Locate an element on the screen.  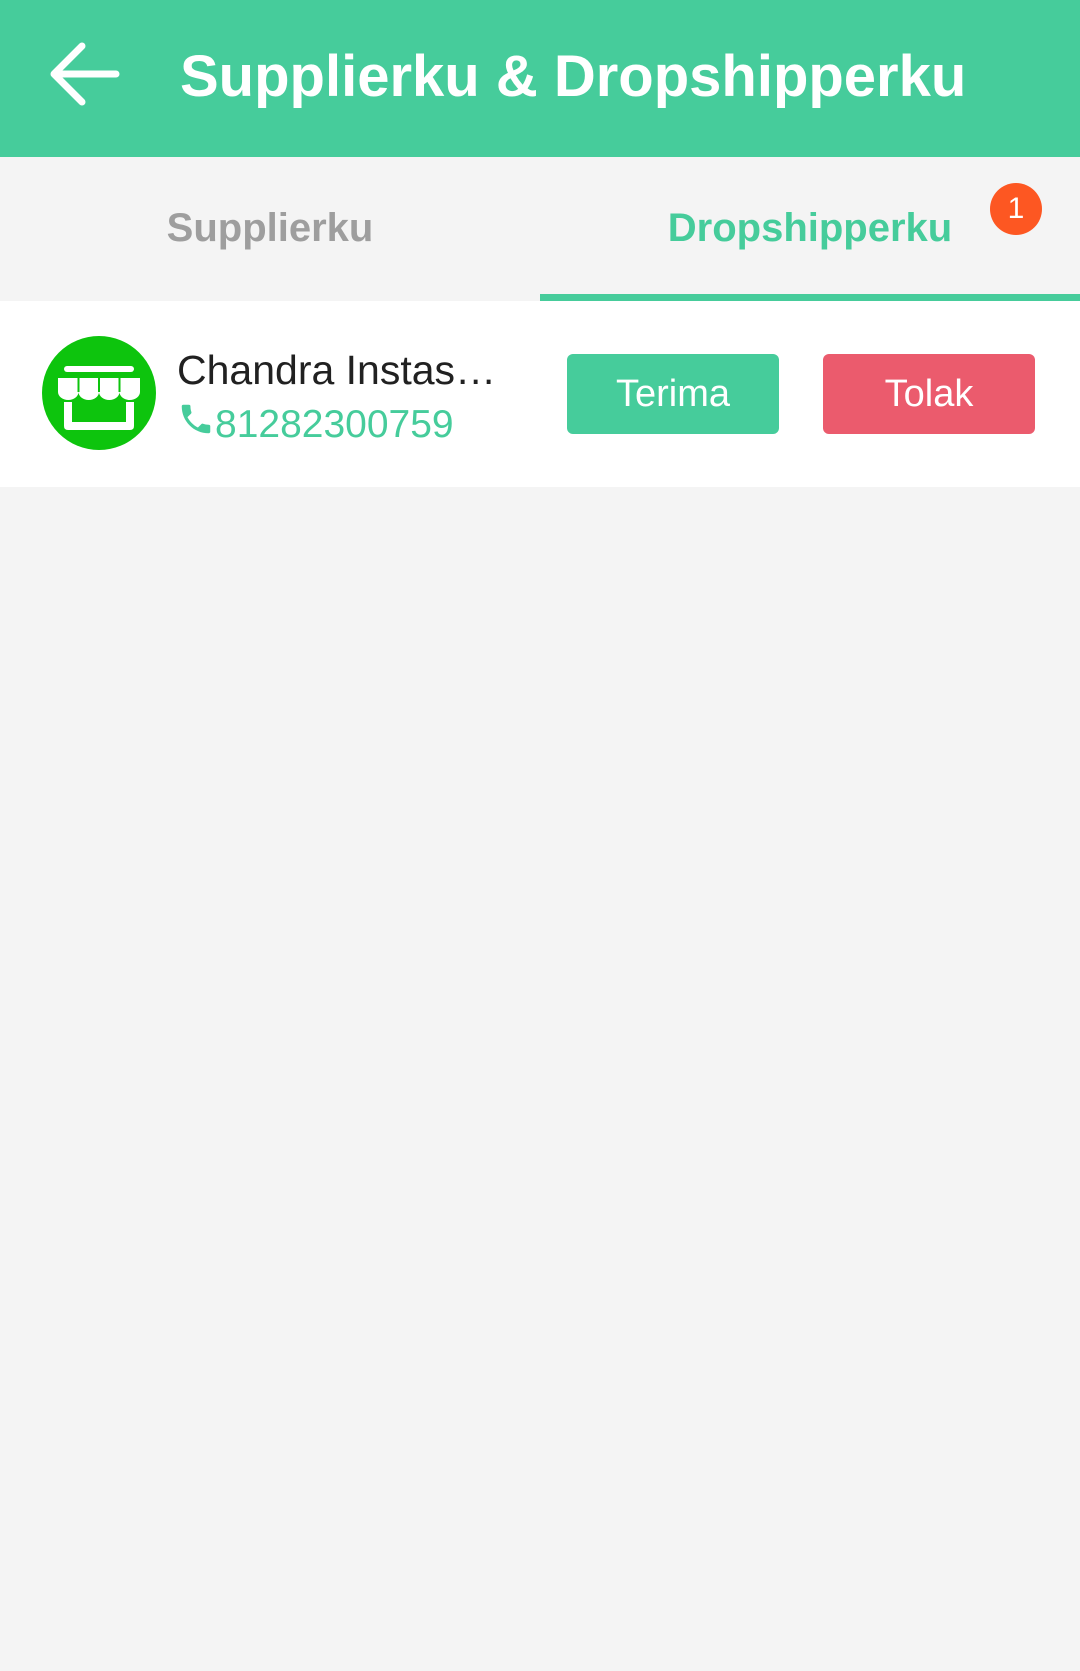
page-title: Supplierku & Dropshipperku is located at coordinates (573, 76).